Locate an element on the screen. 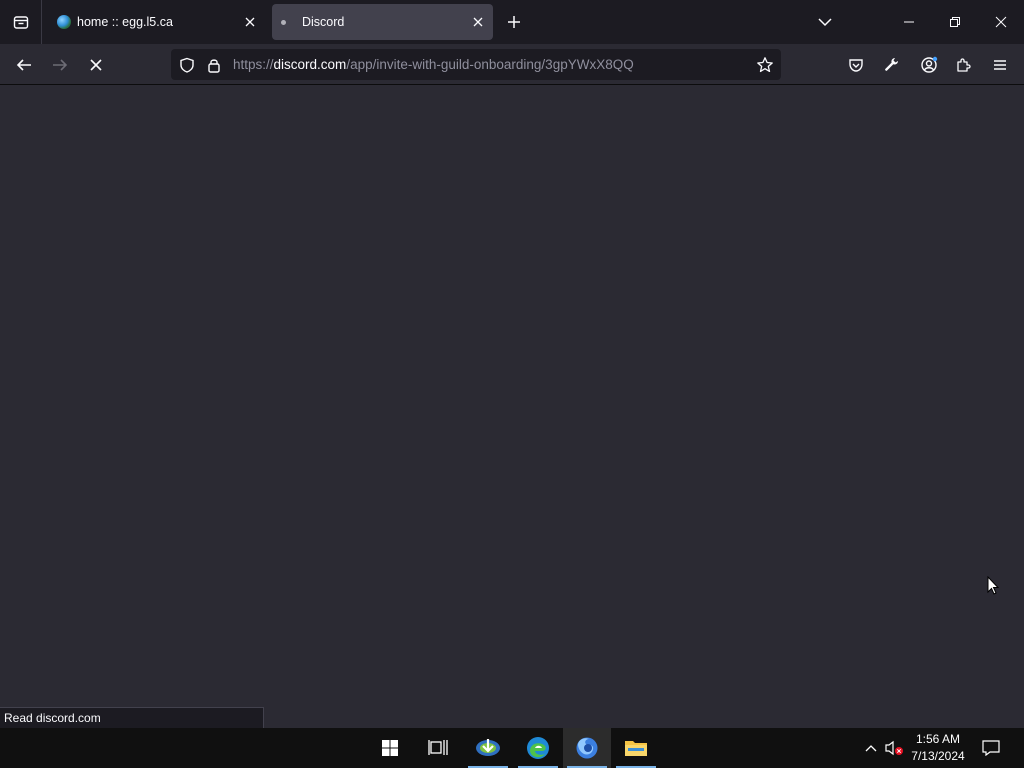  url-scheme: https:// is located at coordinates (253, 64).